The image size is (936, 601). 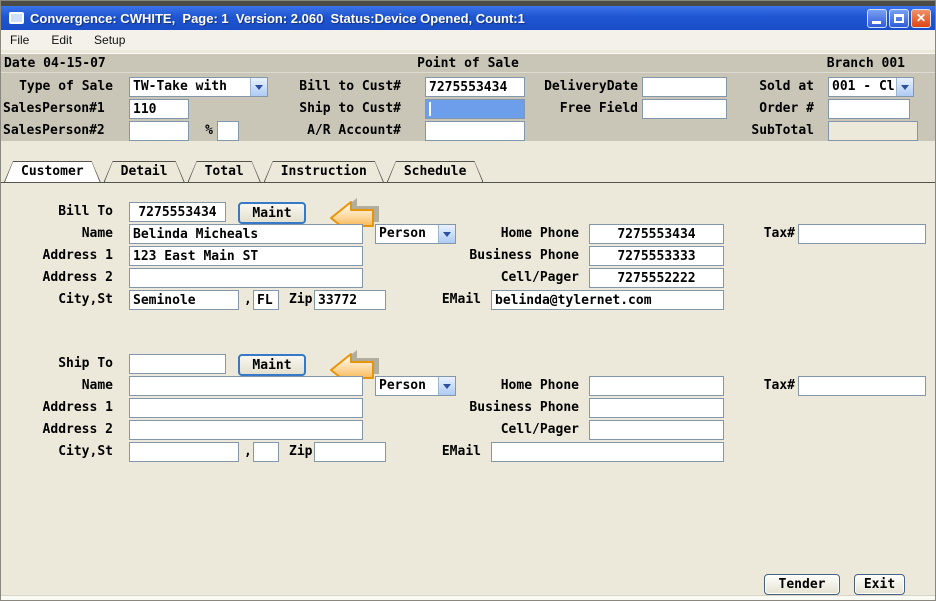 What do you see at coordinates (266, 300) in the screenshot?
I see `bill-state-input` at bounding box center [266, 300].